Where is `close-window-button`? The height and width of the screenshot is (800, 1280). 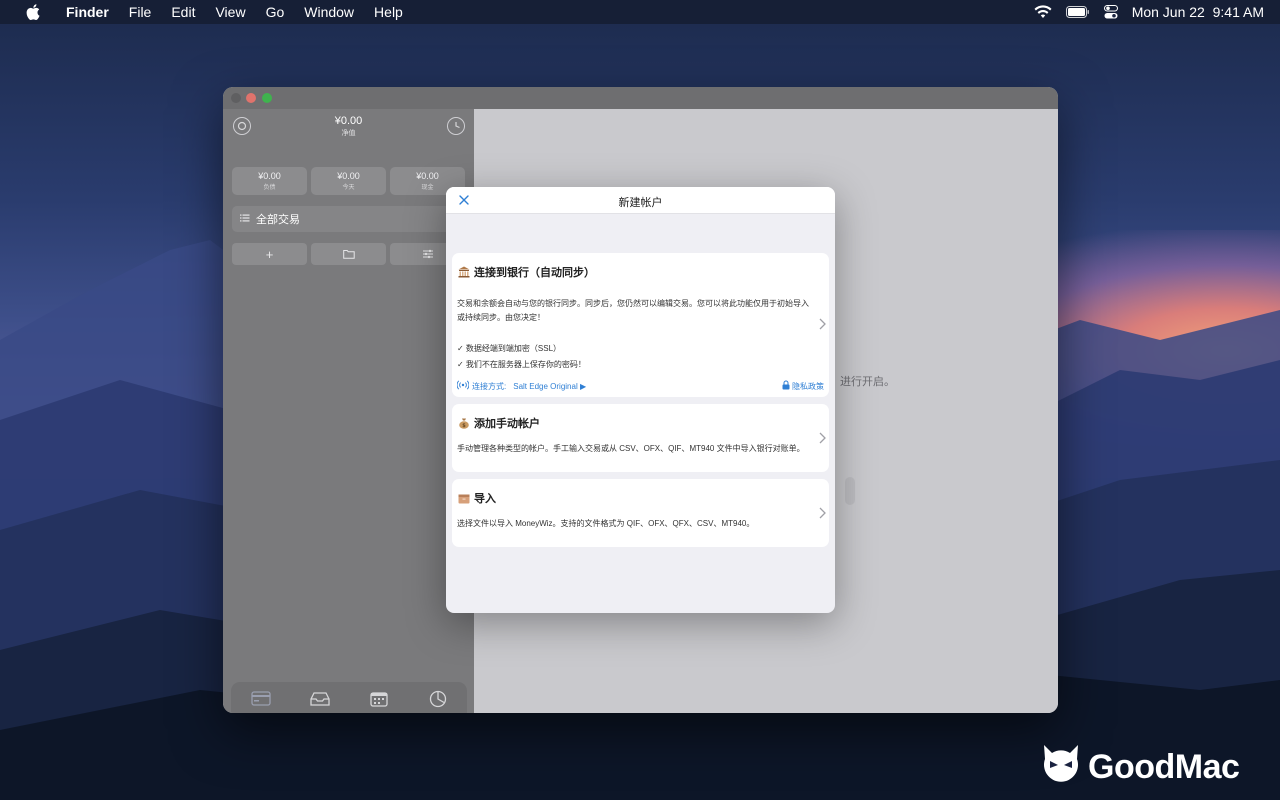
close-window-button is located at coordinates (236, 98).